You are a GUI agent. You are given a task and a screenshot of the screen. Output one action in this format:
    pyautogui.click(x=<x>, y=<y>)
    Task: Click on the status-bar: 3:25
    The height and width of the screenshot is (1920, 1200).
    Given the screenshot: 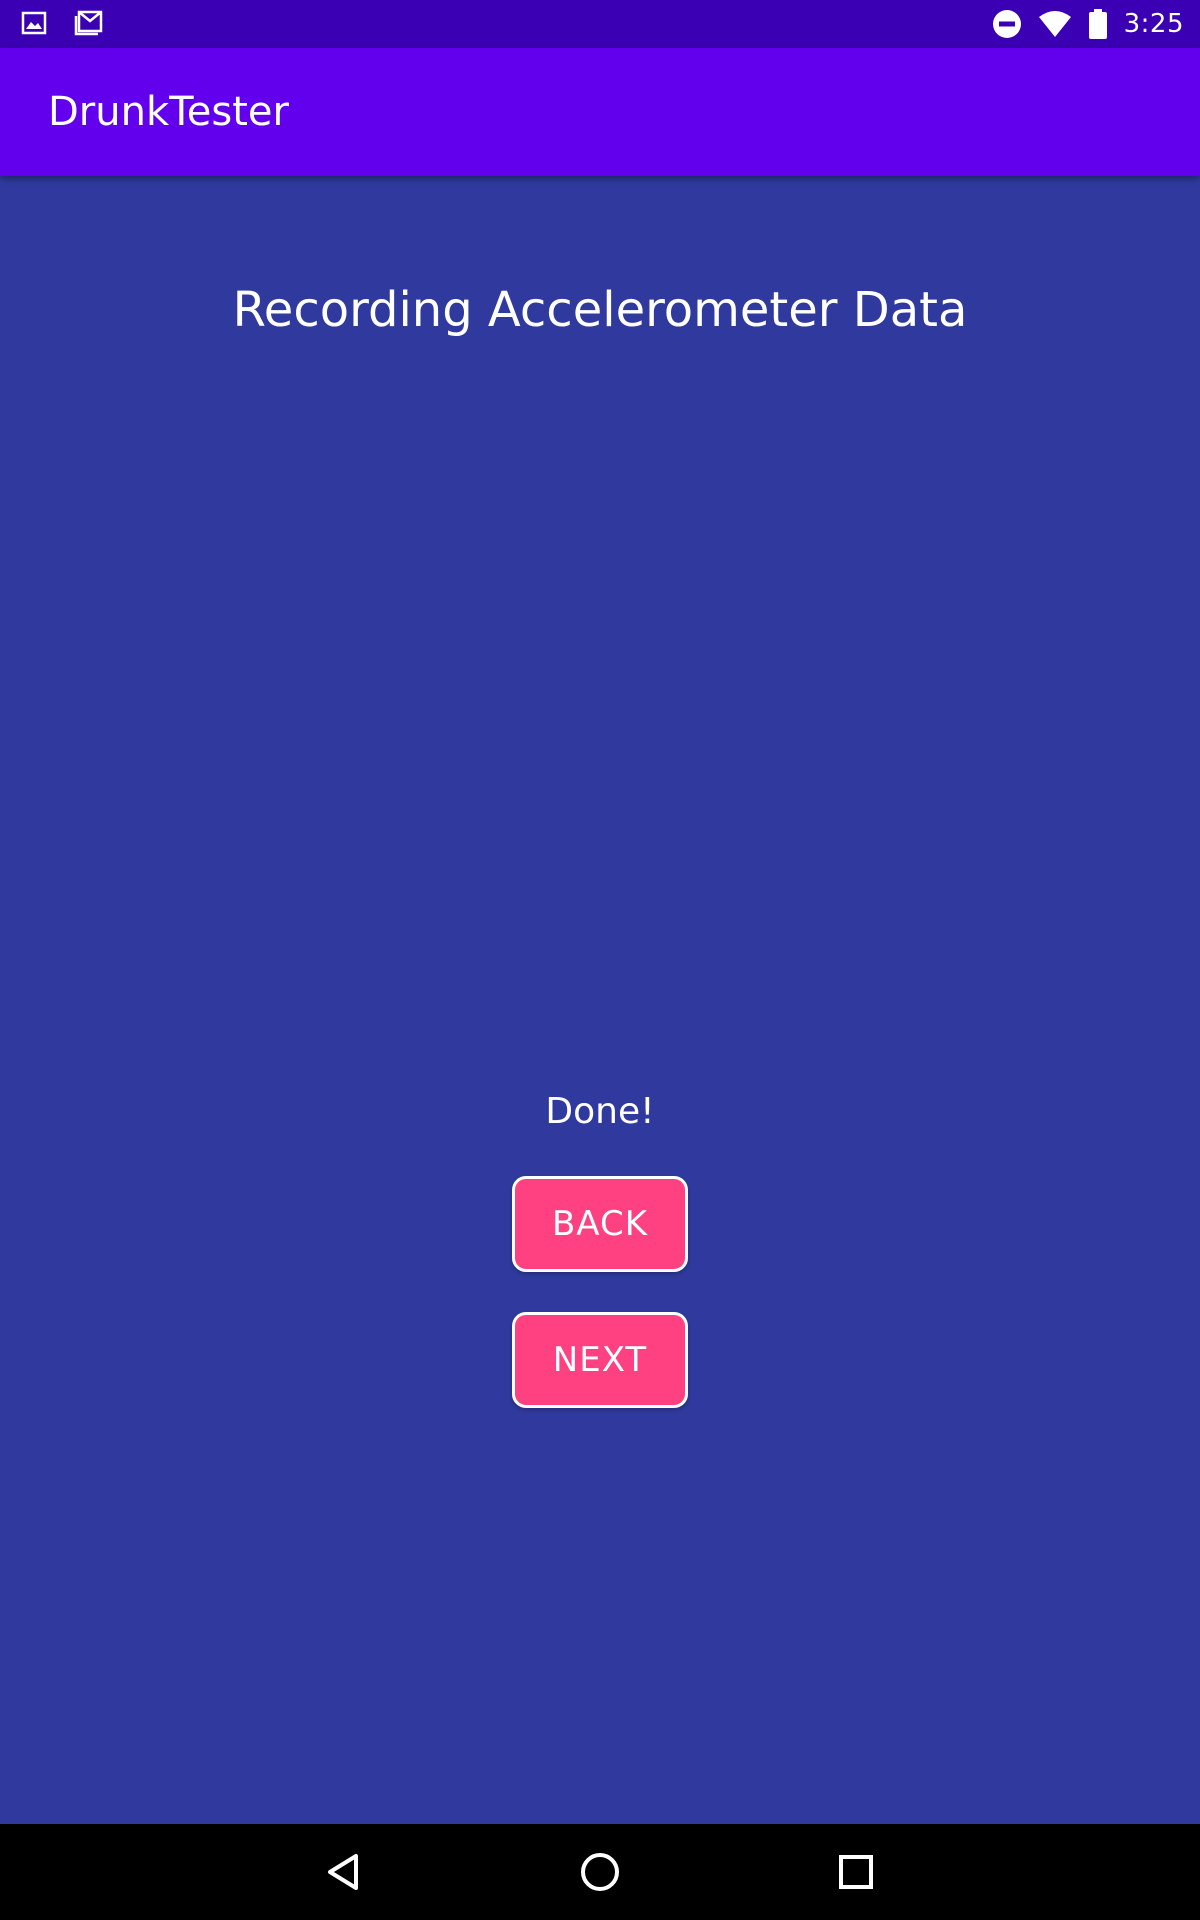 What is the action you would take?
    pyautogui.click(x=600, y=24)
    